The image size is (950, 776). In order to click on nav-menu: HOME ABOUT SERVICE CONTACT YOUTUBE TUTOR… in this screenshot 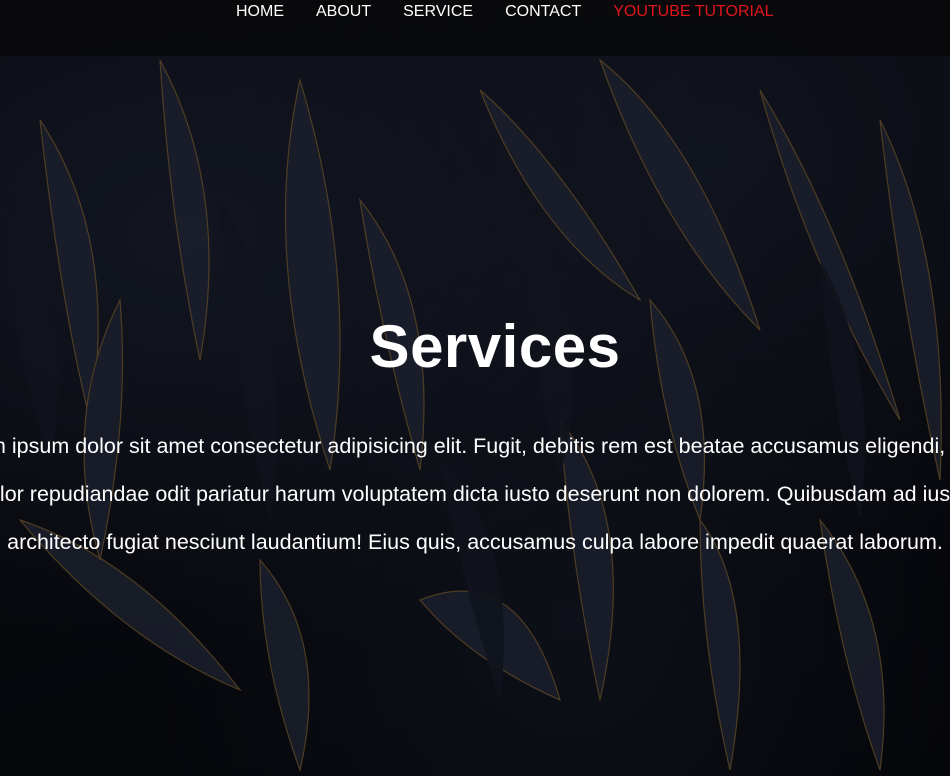, I will do `click(505, 12)`.